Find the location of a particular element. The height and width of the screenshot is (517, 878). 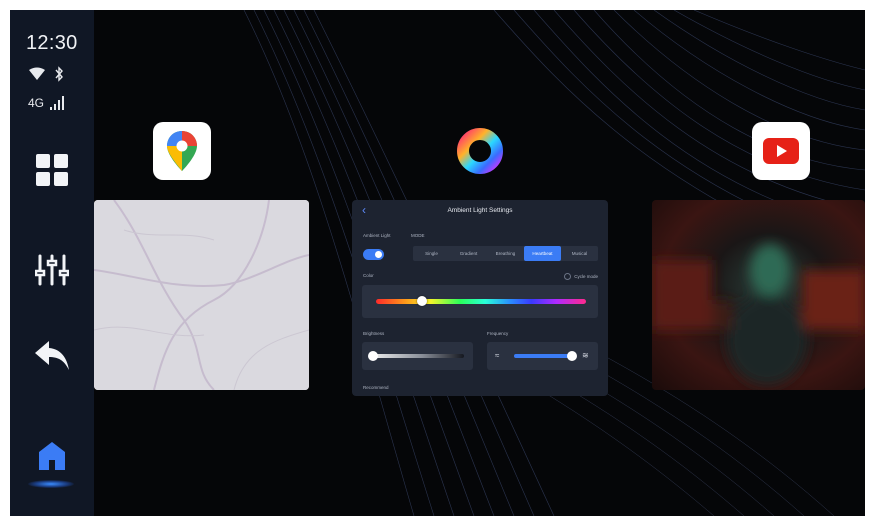

ambient-light-label: Ambient Light is located at coordinates (377, 235).